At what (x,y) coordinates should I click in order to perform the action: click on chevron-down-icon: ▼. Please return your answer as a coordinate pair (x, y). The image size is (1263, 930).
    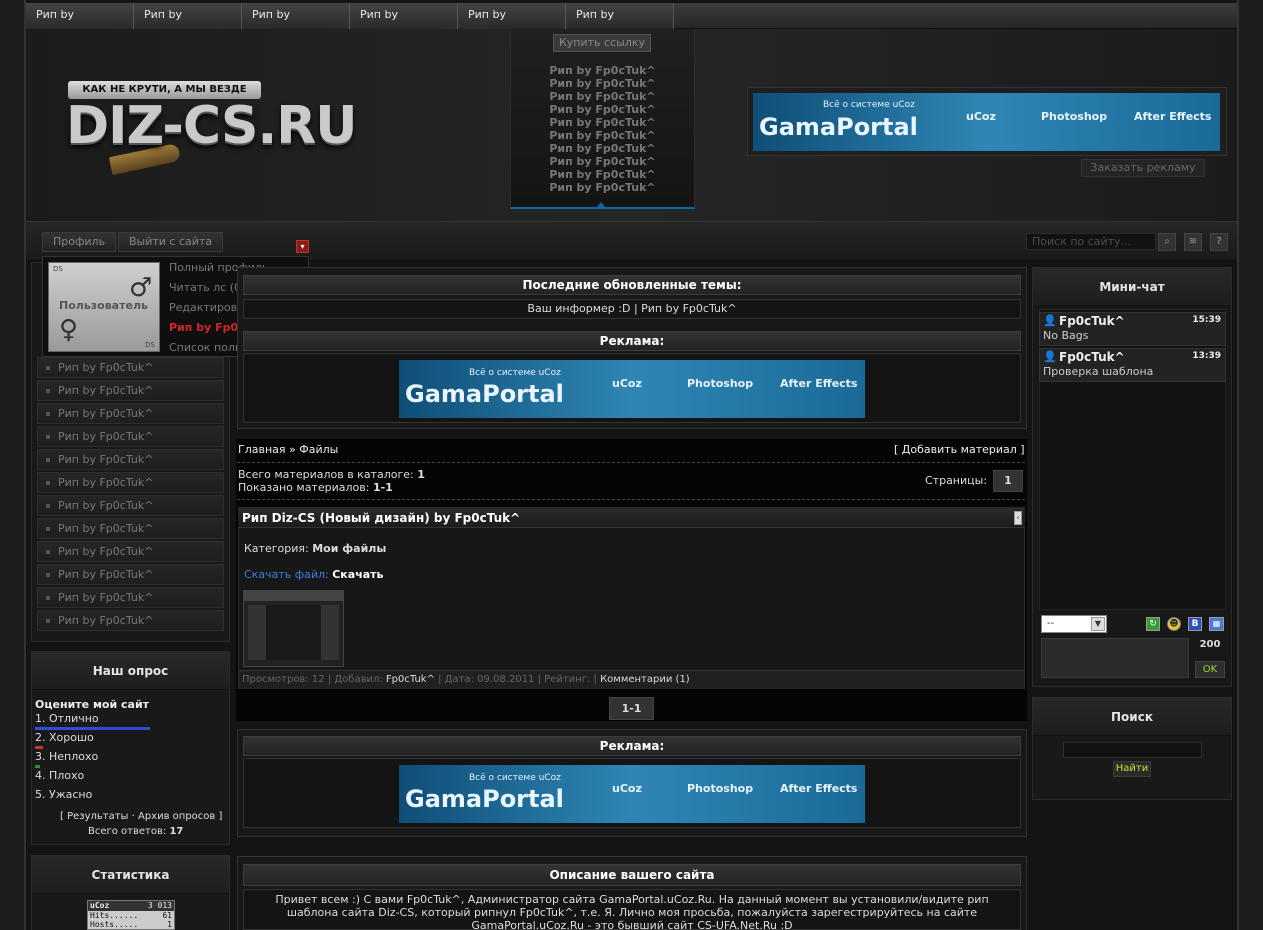
    Looking at the image, I should click on (1098, 624).